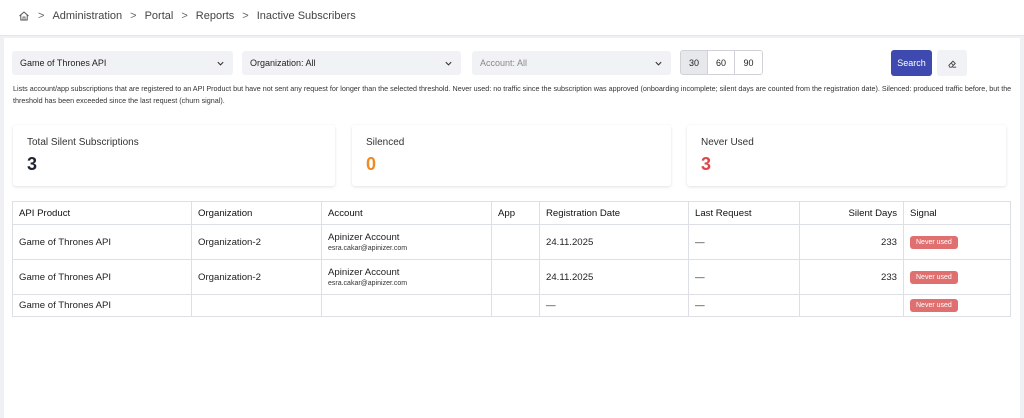 This screenshot has height=418, width=1024. I want to click on column-header: Account, so click(406, 213).